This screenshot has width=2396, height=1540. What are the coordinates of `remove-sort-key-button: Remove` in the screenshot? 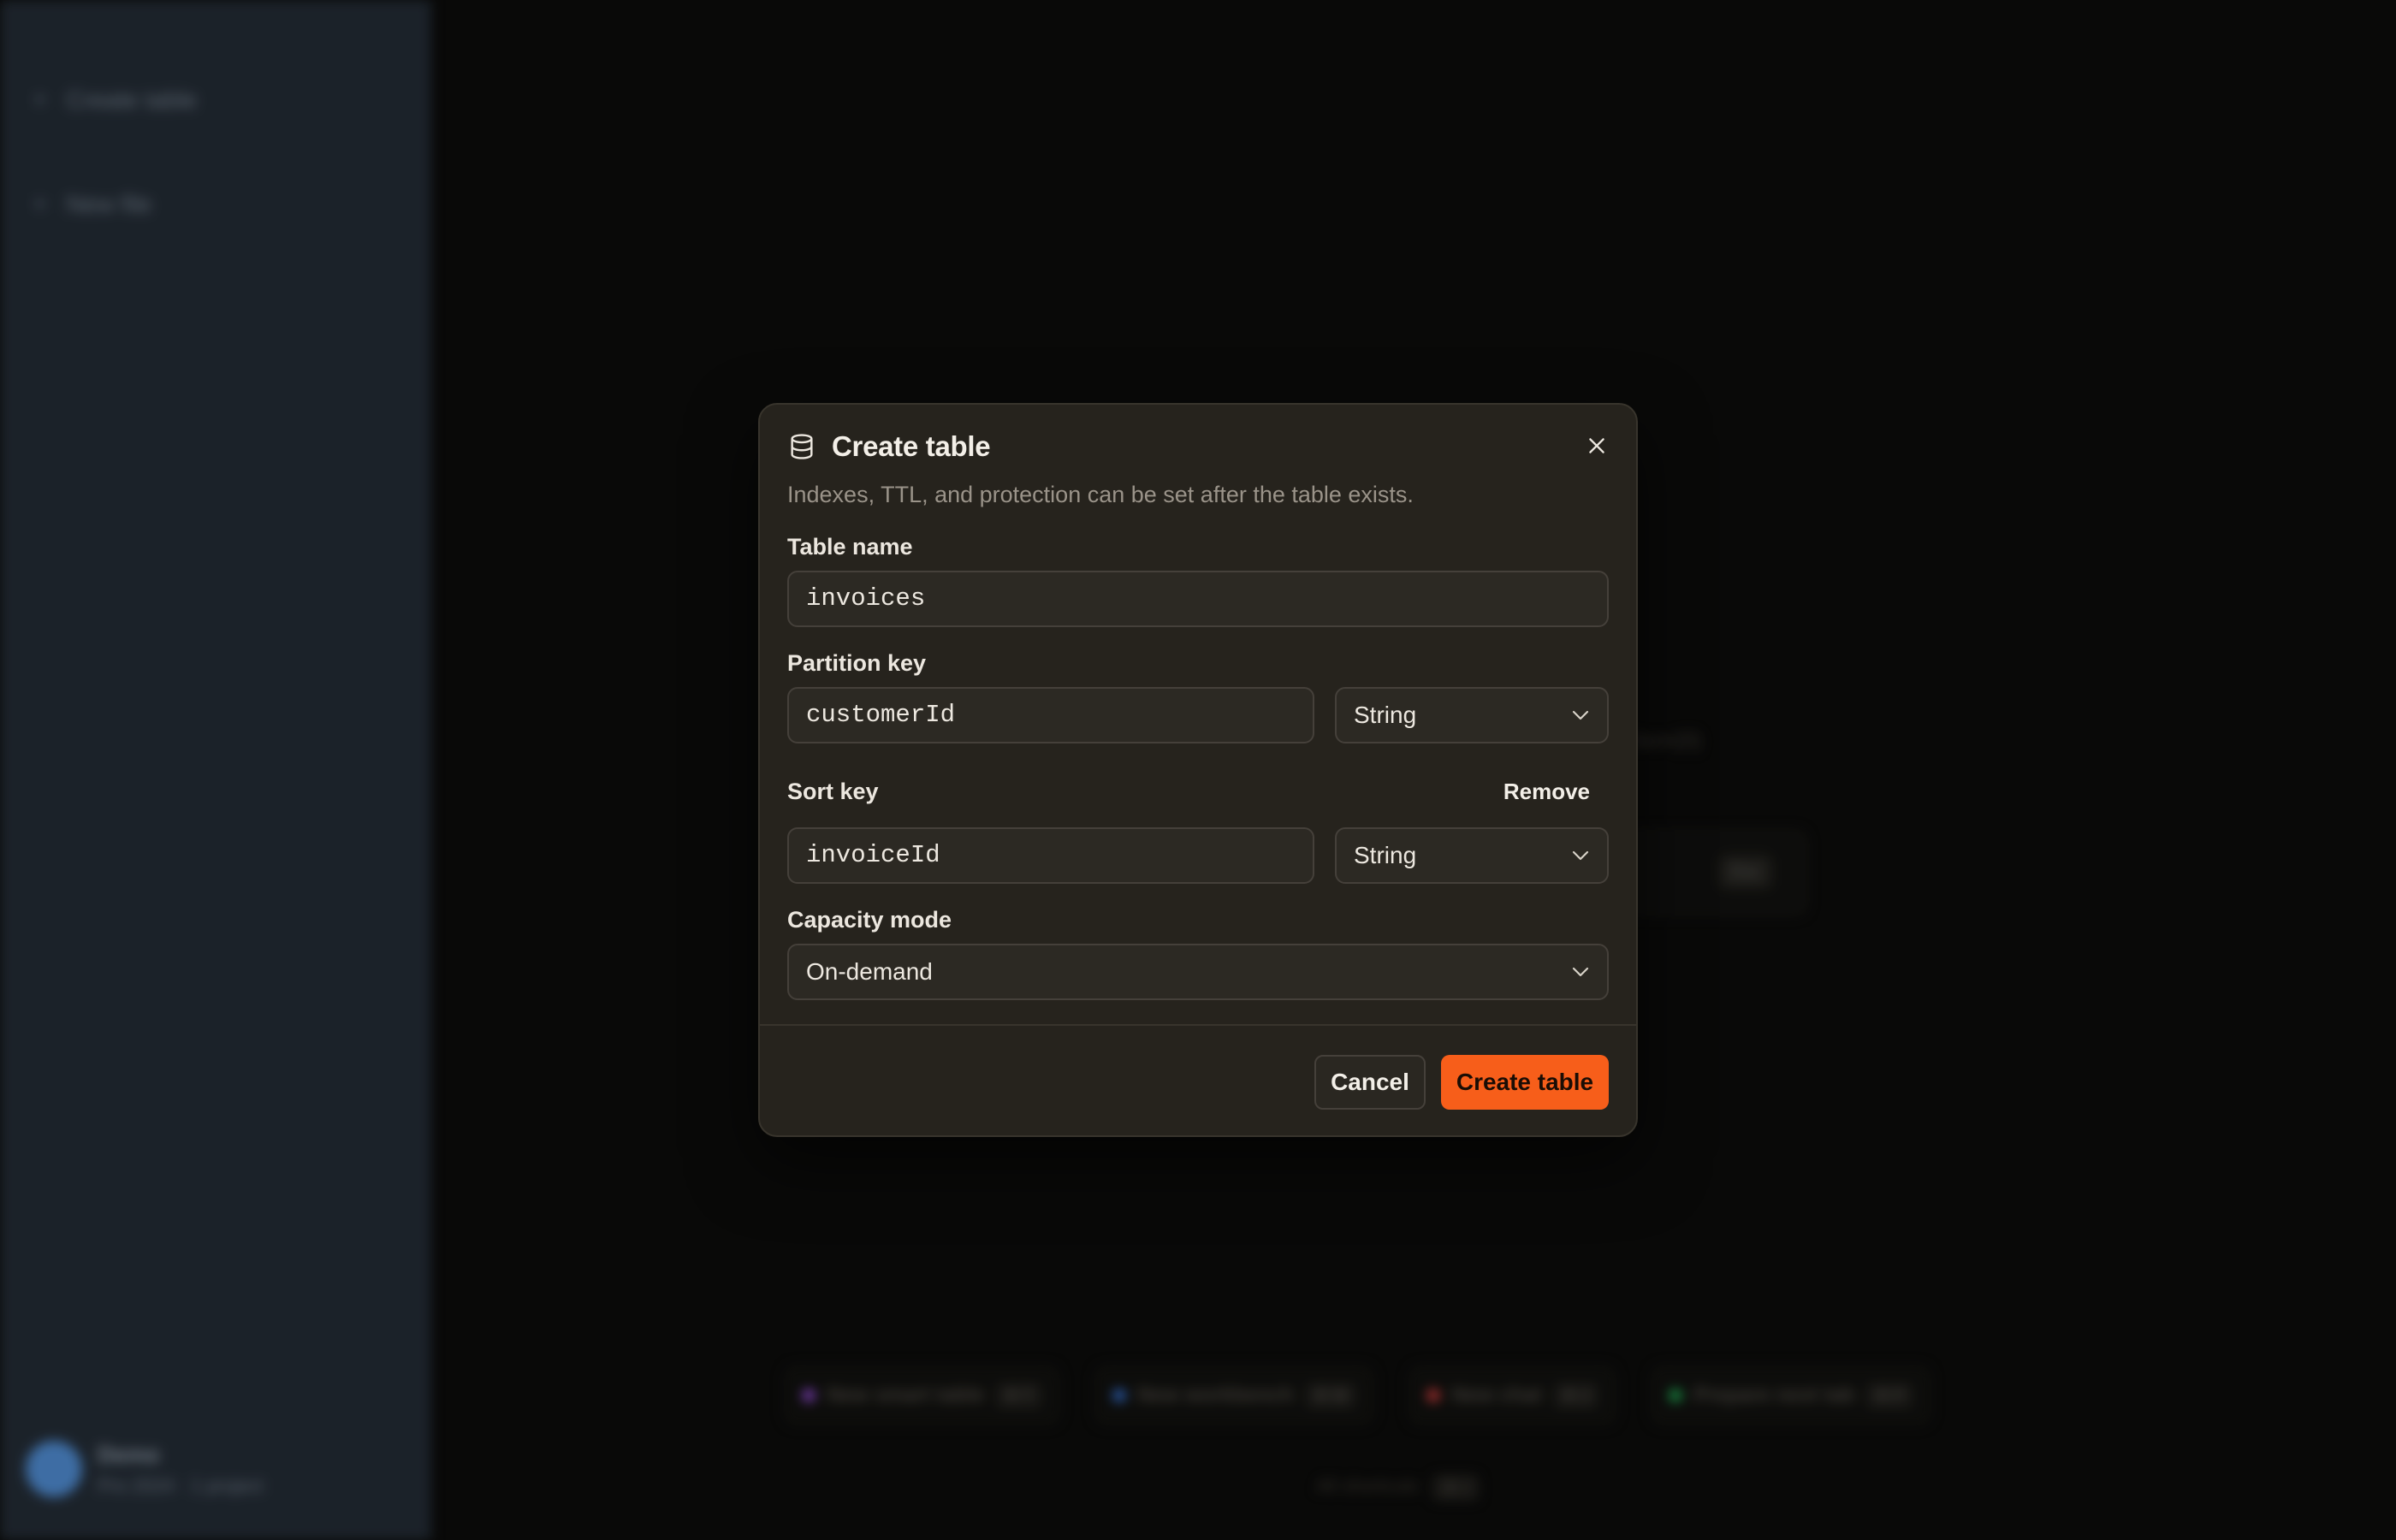 It's located at (1546, 792).